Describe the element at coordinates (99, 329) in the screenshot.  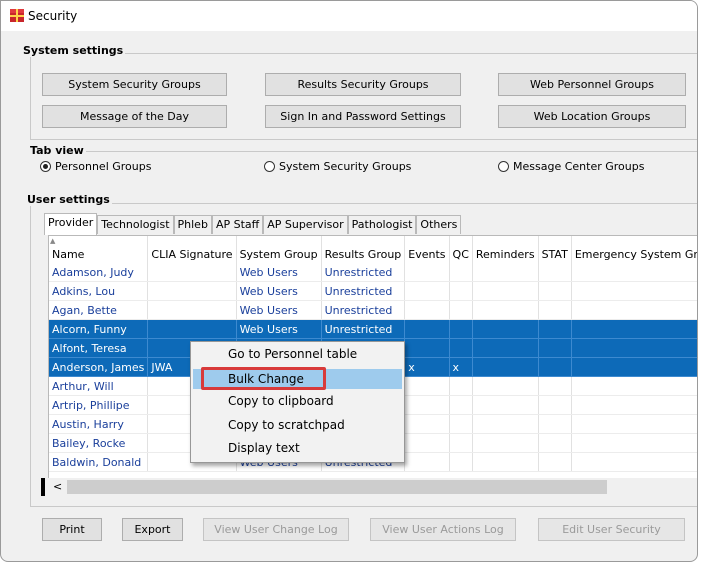
I see `table-cell: Alcorn, Funny` at that location.